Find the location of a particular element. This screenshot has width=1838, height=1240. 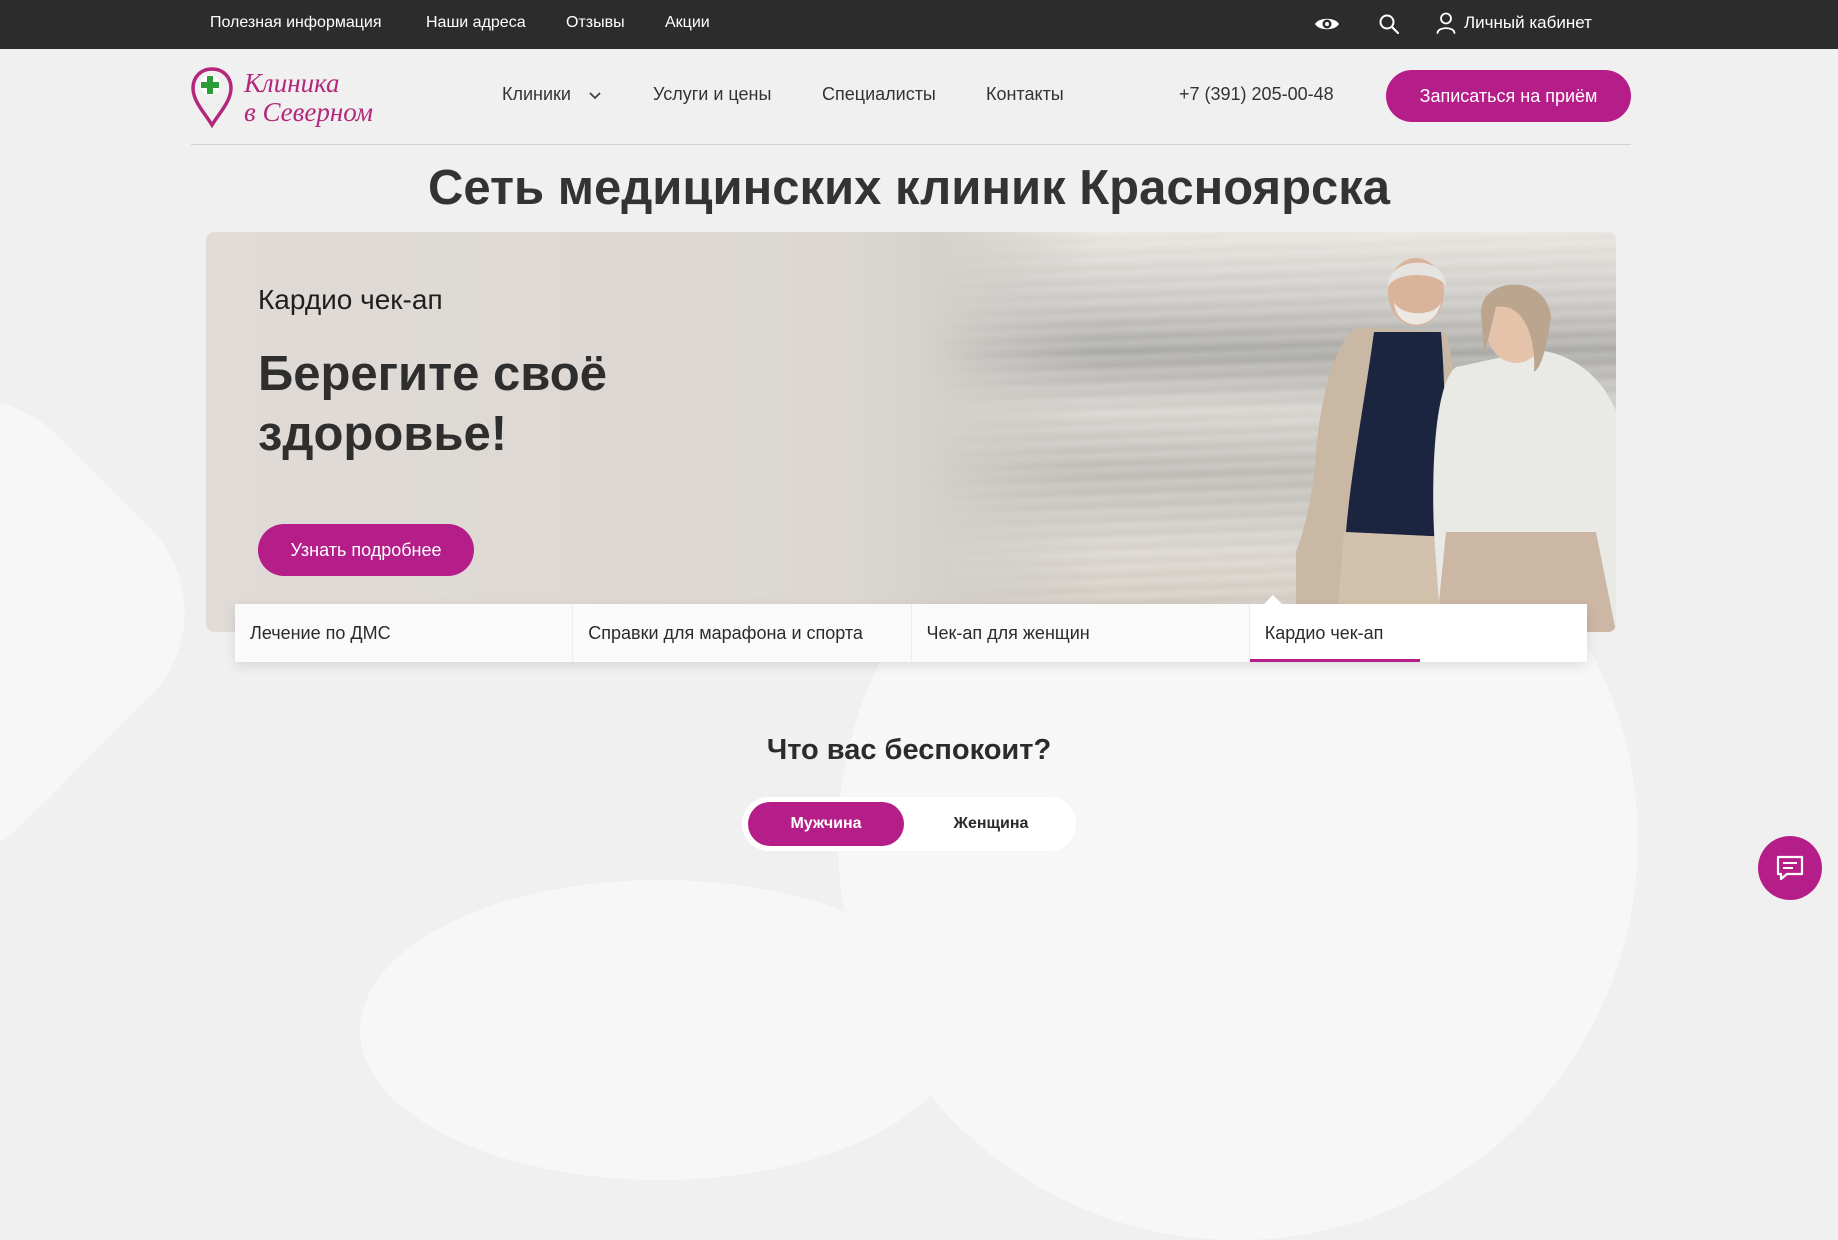

book-appointment-button: Записаться на приём is located at coordinates (1508, 96).